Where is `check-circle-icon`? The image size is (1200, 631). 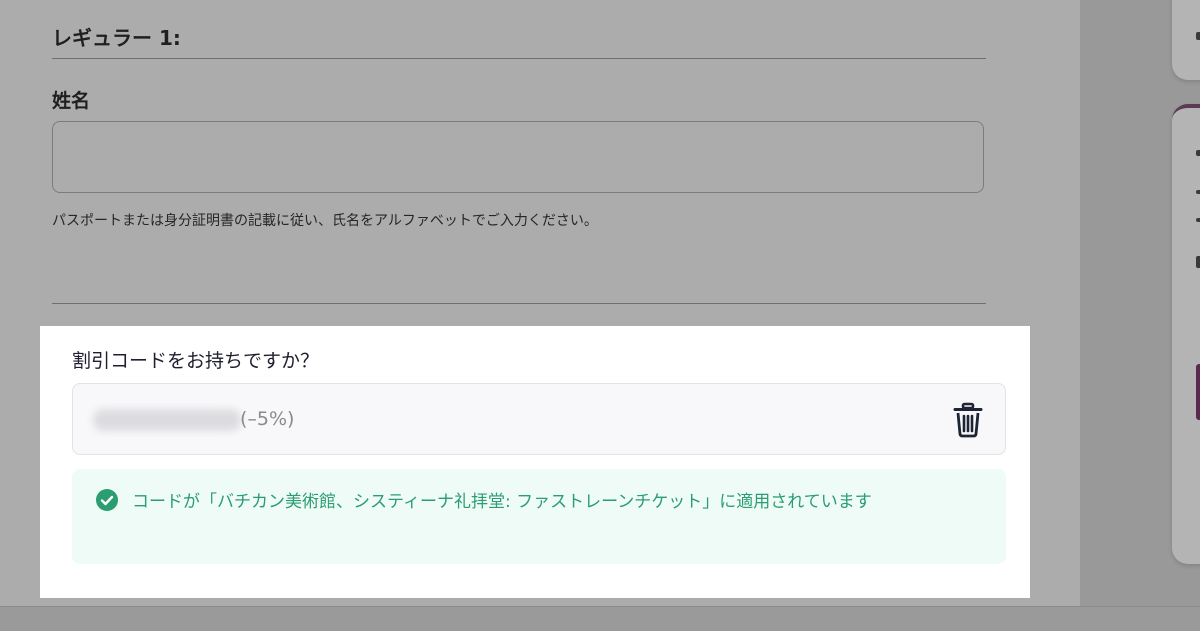
check-circle-icon is located at coordinates (107, 500).